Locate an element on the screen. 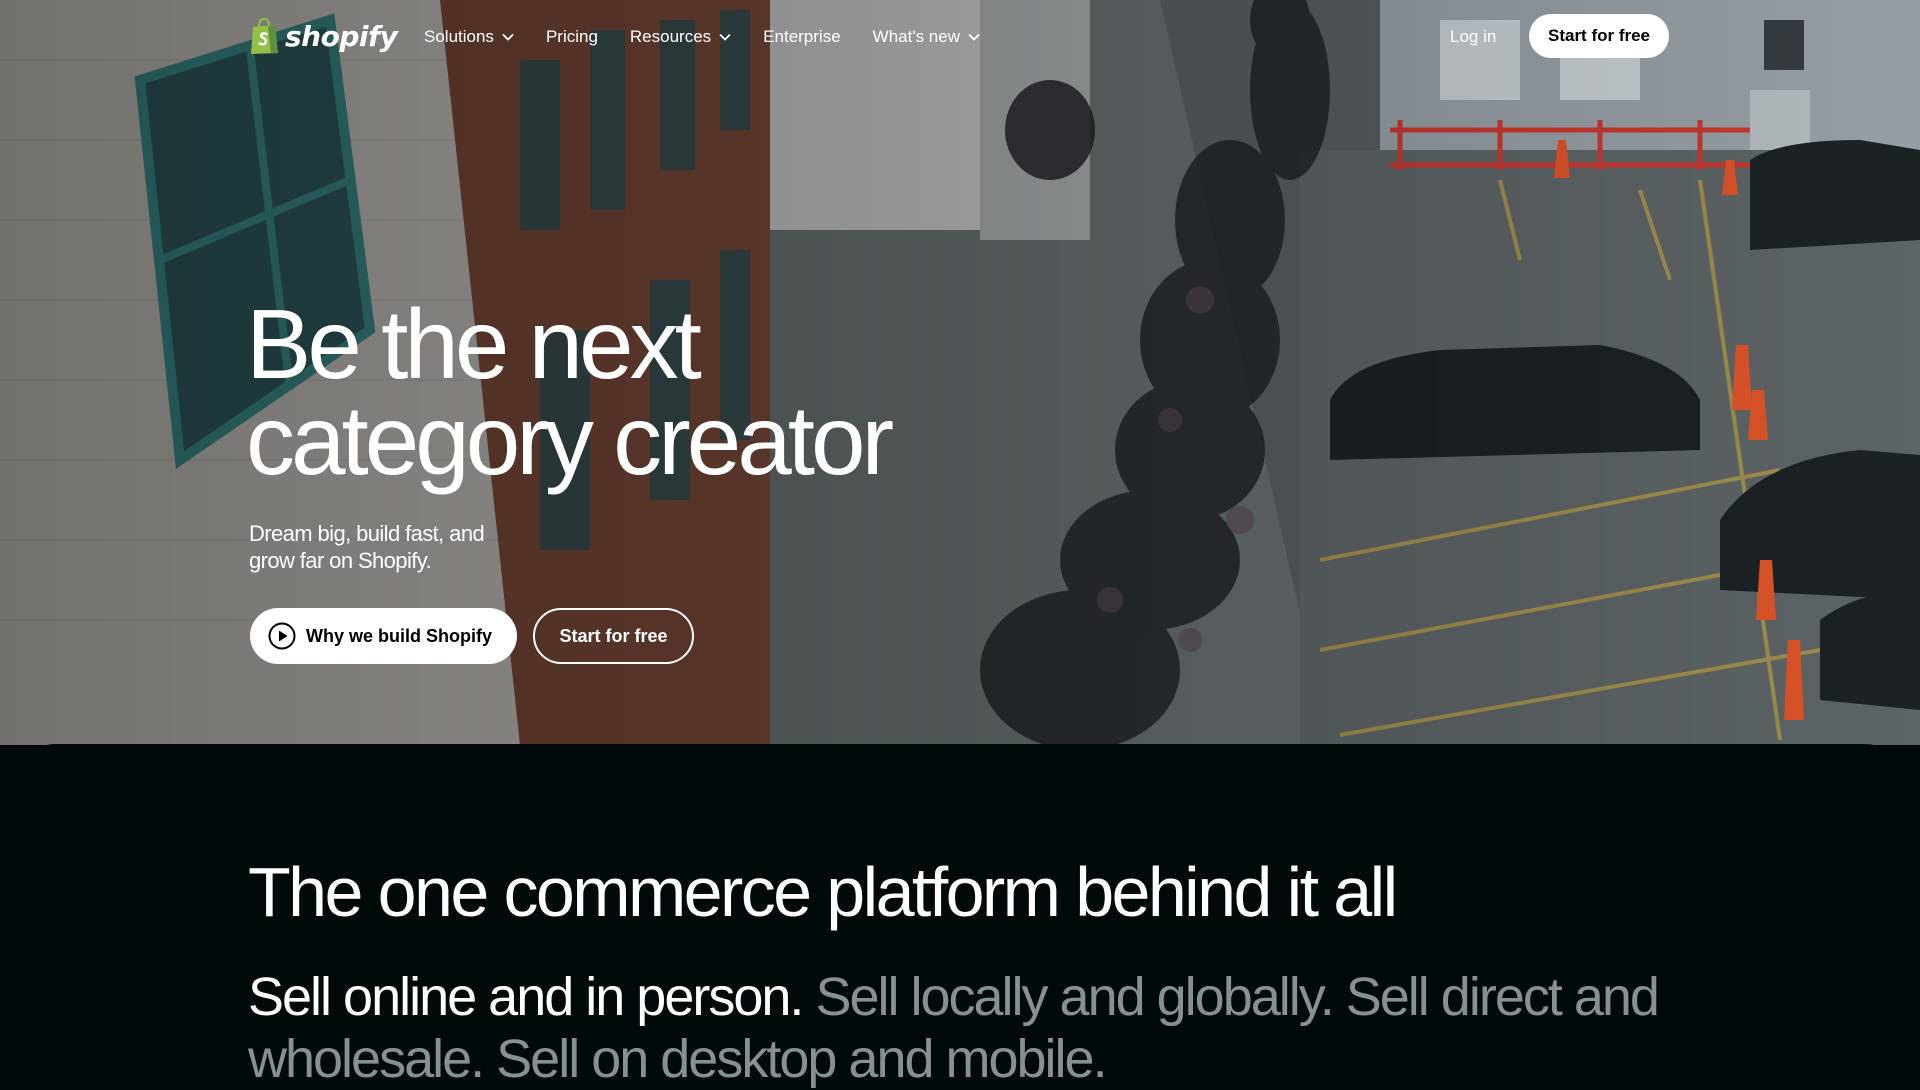 The height and width of the screenshot is (1090, 1920). nav-item-label: Solutions is located at coordinates (459, 36).